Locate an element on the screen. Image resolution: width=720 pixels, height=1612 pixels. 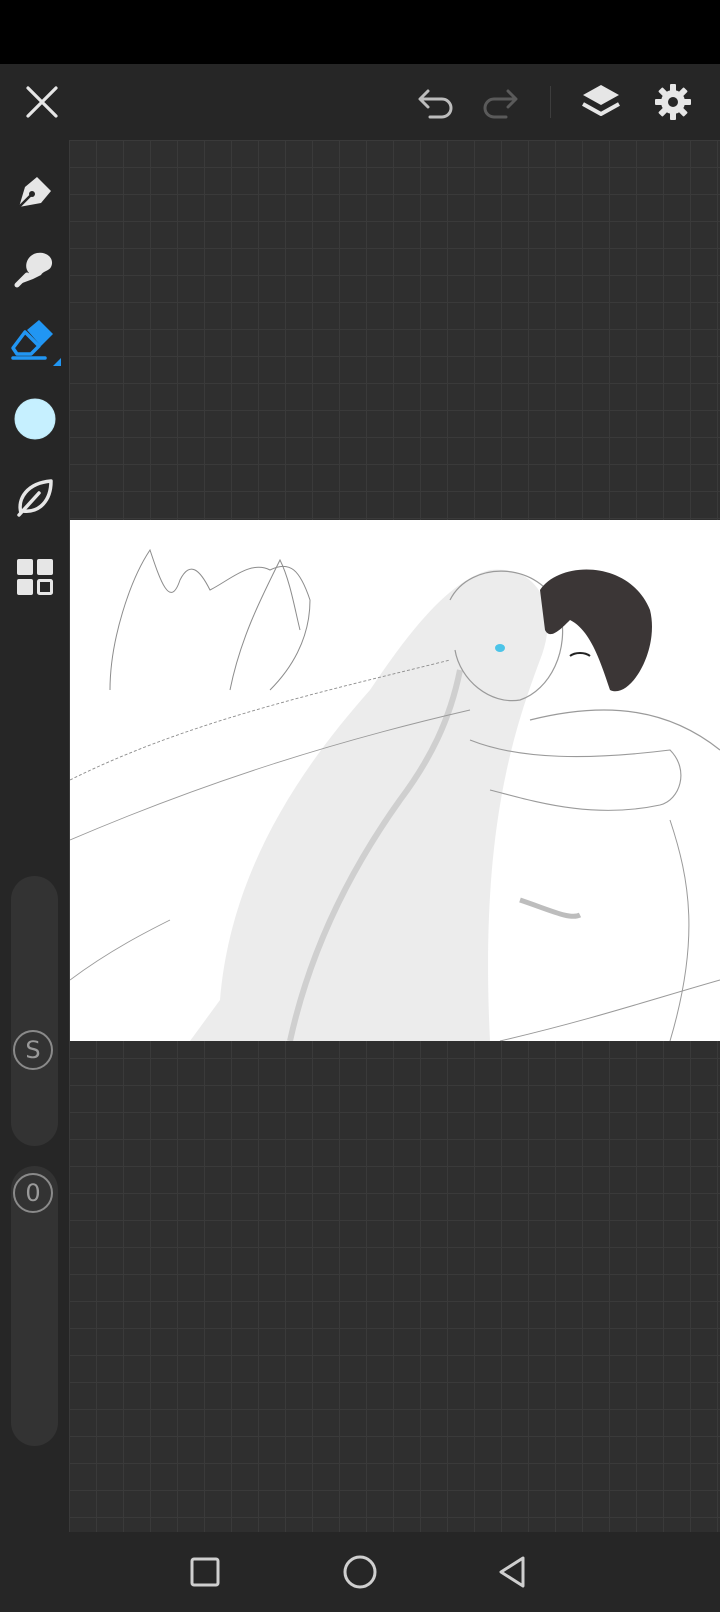
color-picker-button is located at coordinates (35, 419).